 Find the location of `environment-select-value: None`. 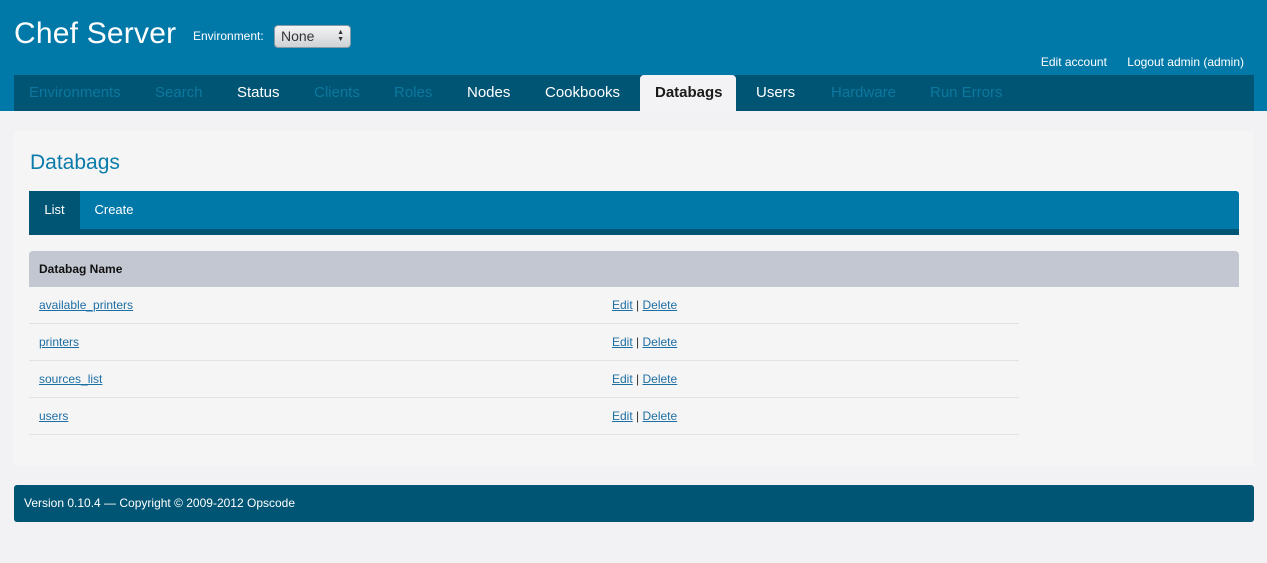

environment-select-value: None is located at coordinates (298, 36).